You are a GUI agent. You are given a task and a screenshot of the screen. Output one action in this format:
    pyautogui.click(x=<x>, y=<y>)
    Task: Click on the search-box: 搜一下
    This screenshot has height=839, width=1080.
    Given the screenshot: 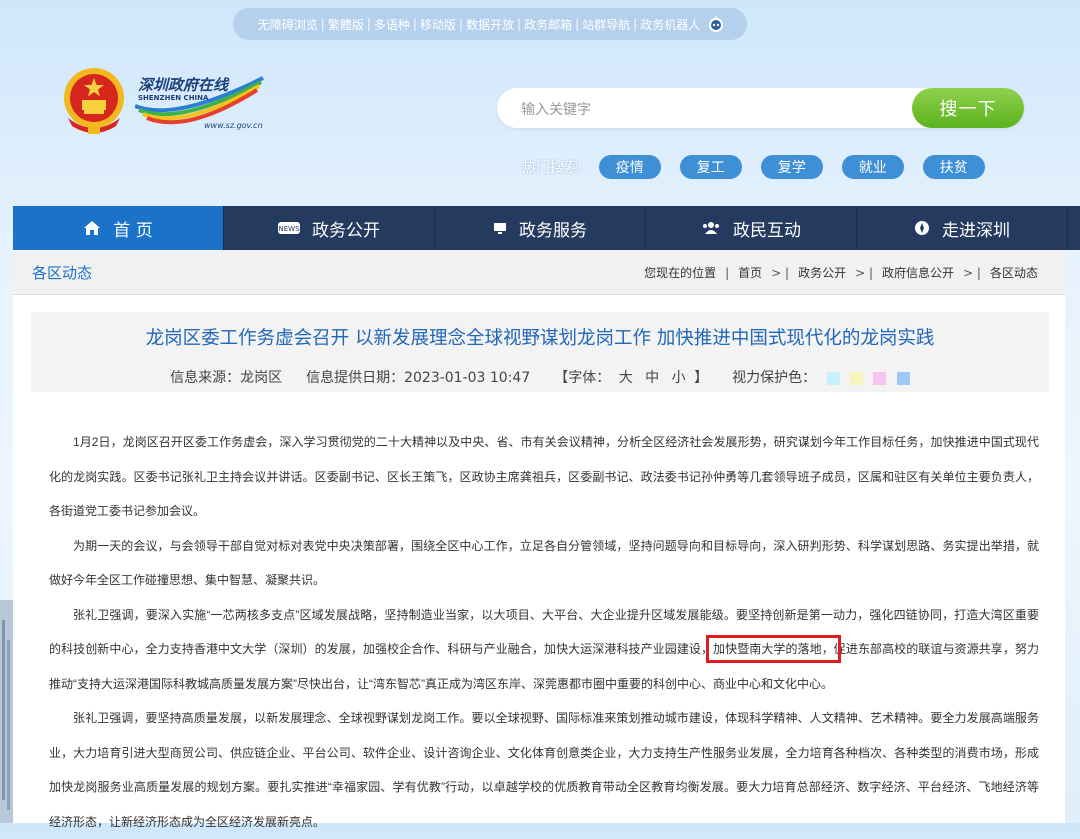 What is the action you would take?
    pyautogui.click(x=760, y=108)
    